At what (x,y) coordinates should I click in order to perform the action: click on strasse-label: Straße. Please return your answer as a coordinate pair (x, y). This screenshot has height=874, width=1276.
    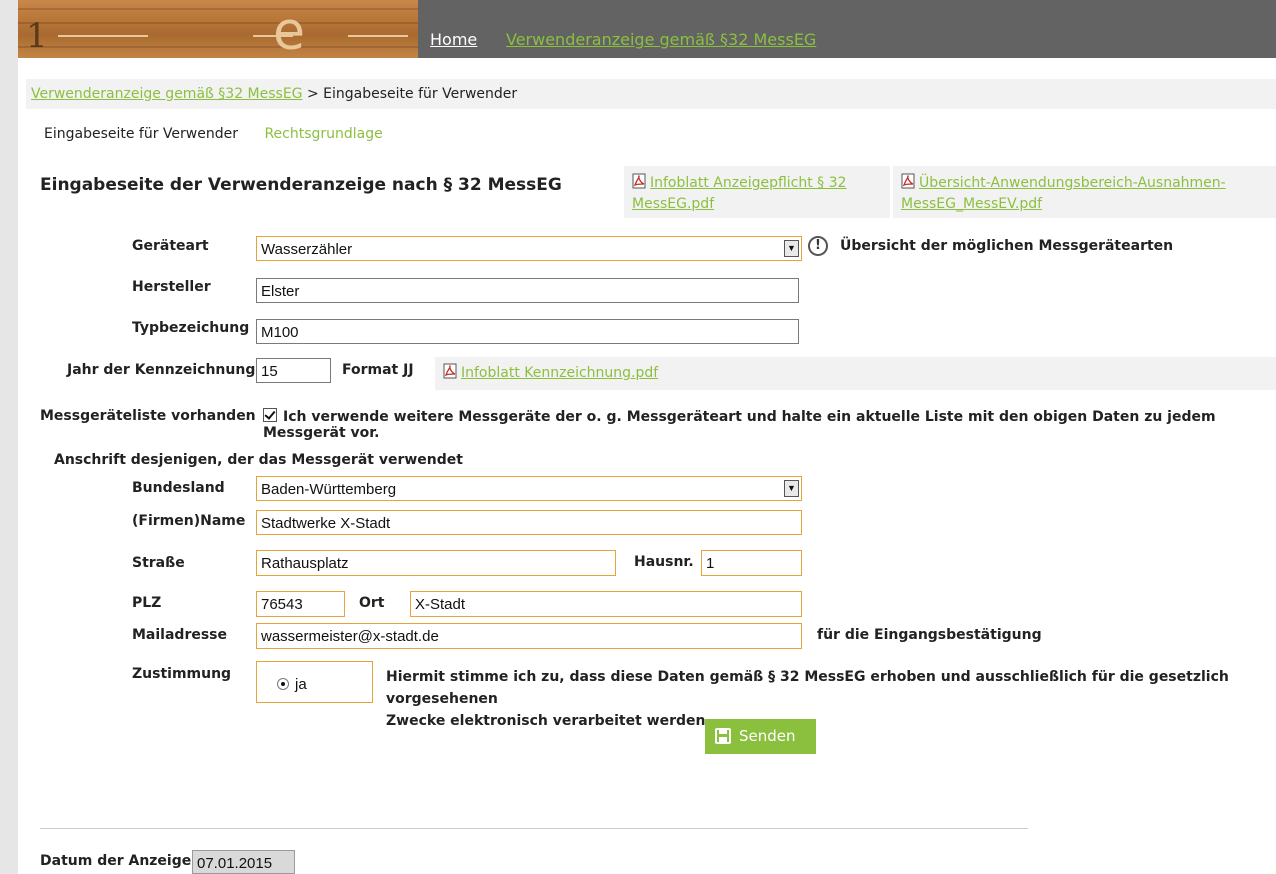
    Looking at the image, I should click on (158, 563).